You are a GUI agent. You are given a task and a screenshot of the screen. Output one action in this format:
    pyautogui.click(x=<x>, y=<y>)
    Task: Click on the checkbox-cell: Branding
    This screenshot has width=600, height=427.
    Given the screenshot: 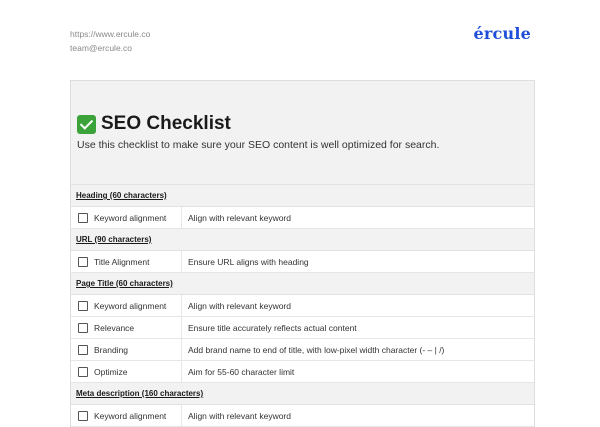 What is the action you would take?
    pyautogui.click(x=126, y=349)
    